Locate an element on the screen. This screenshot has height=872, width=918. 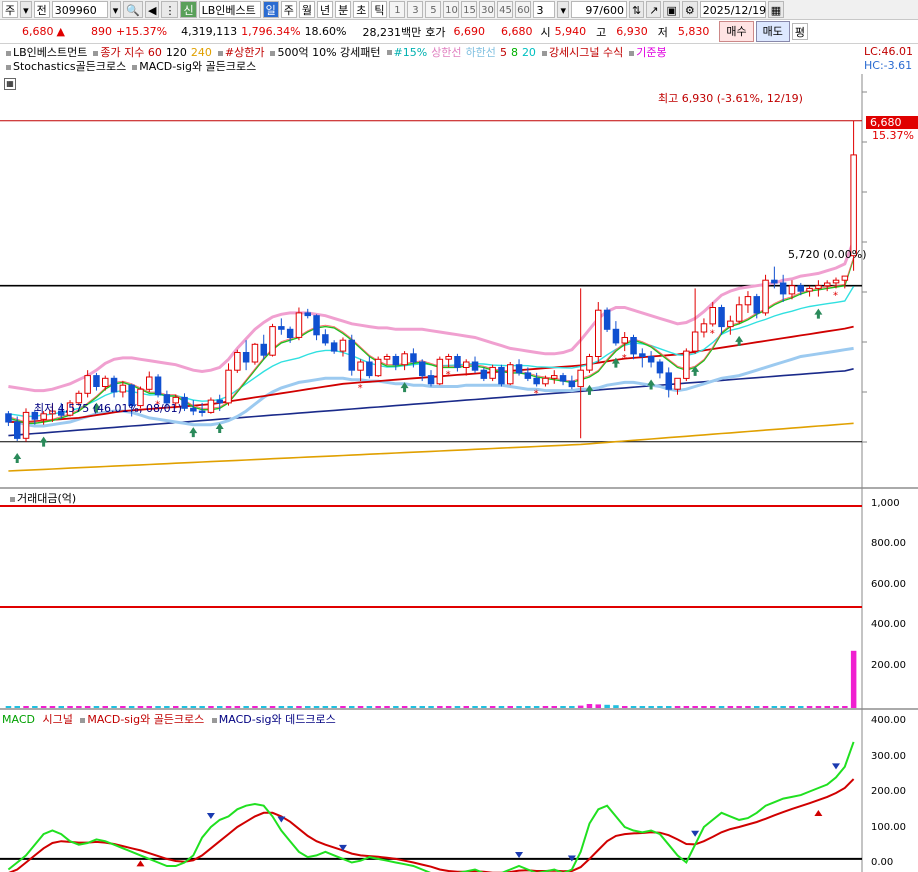
period-week: 주 is located at coordinates (288, 9).